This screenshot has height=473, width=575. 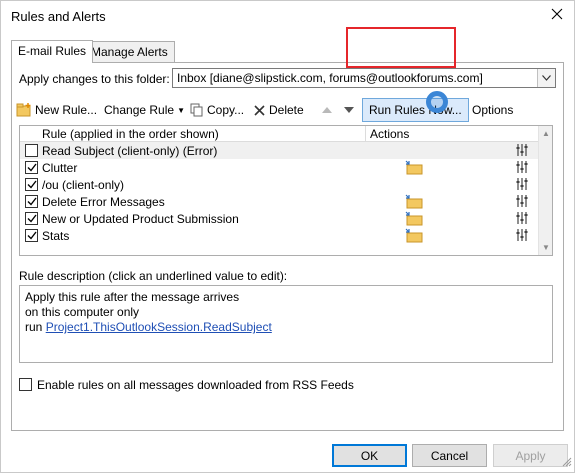 What do you see at coordinates (181, 110) in the screenshot?
I see `caret-down-icon: ▼` at bounding box center [181, 110].